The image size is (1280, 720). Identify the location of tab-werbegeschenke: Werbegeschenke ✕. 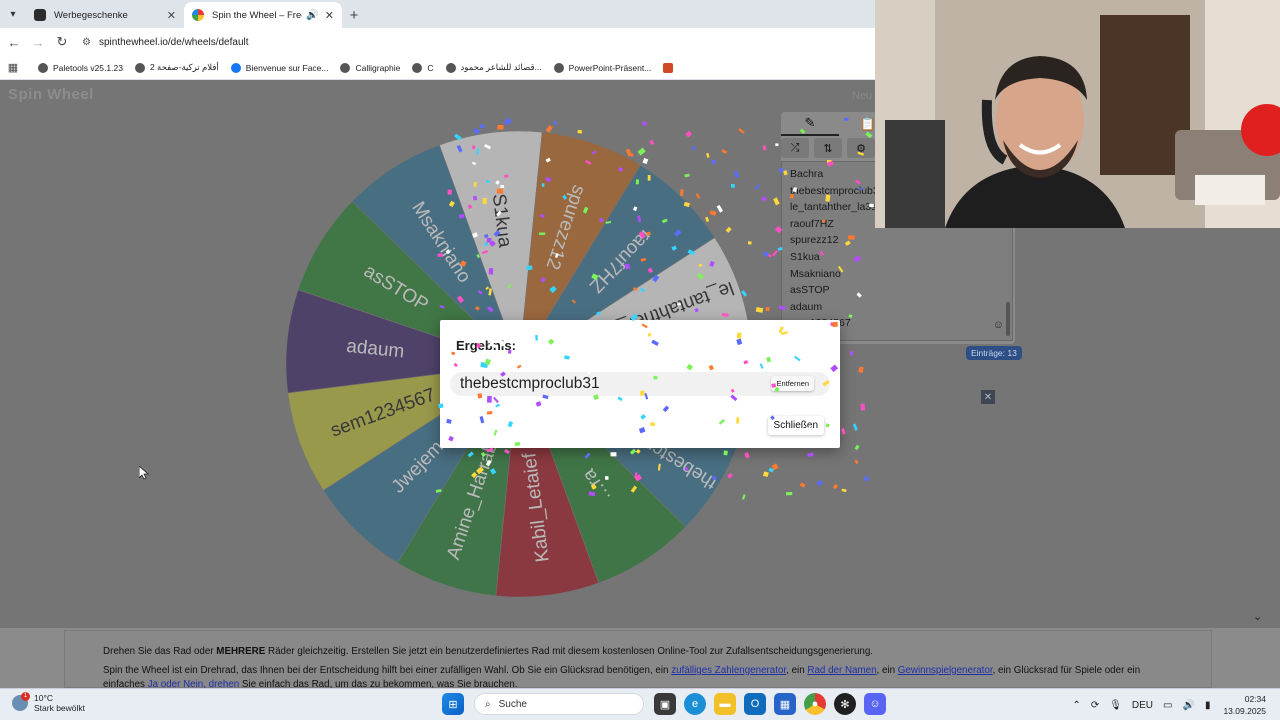
(105, 15).